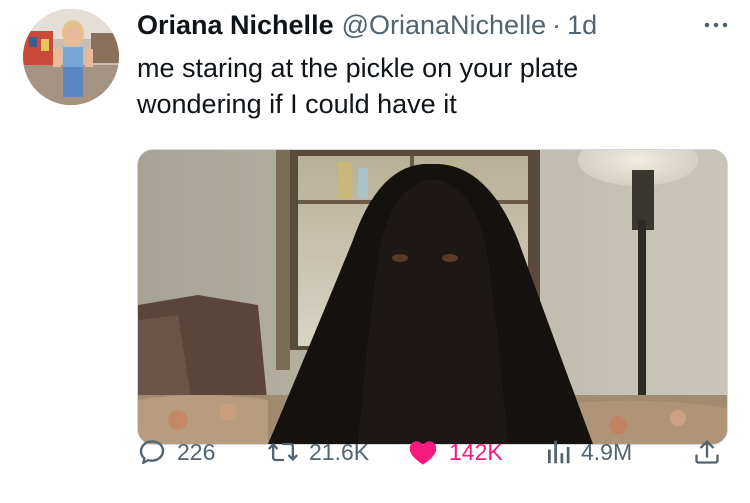  I want to click on views-count: 4.9M, so click(607, 451).